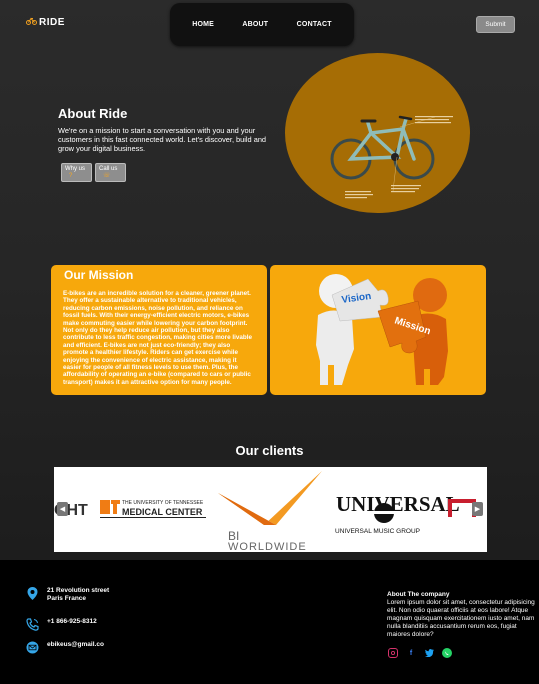  I want to click on phone-ring-icon, so click(32, 624).